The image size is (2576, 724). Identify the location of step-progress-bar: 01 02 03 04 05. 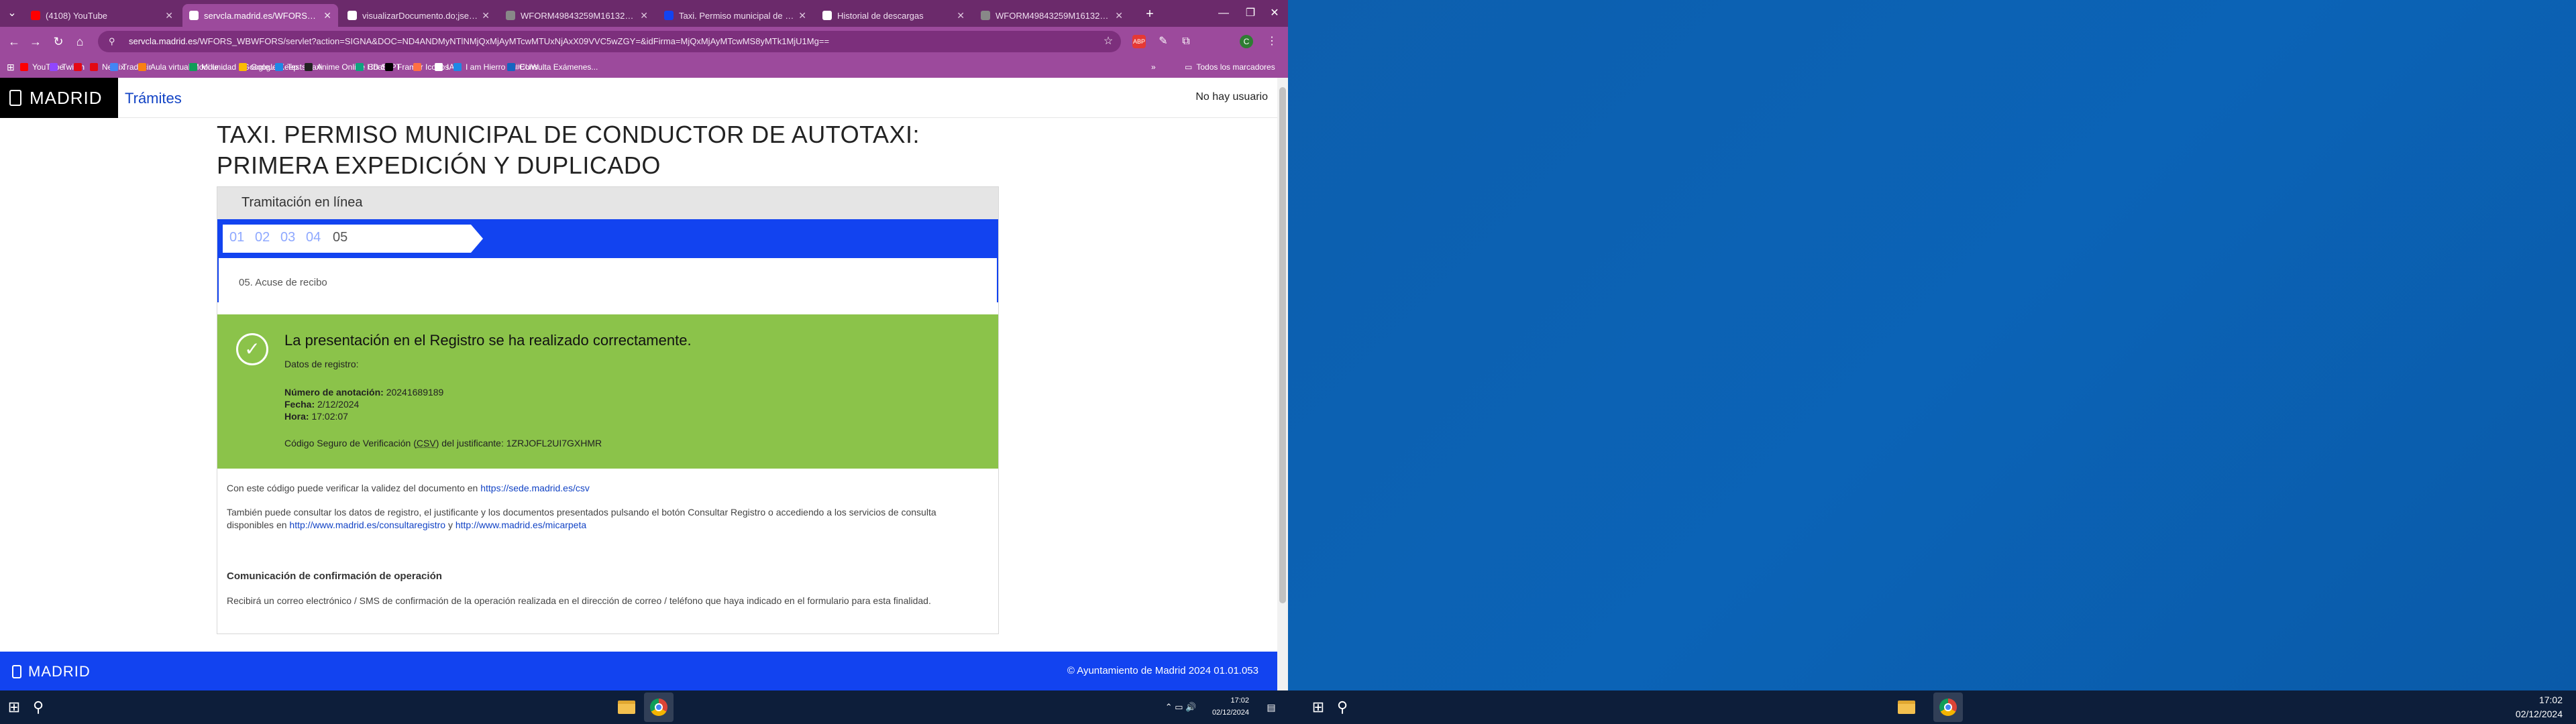
(607, 239).